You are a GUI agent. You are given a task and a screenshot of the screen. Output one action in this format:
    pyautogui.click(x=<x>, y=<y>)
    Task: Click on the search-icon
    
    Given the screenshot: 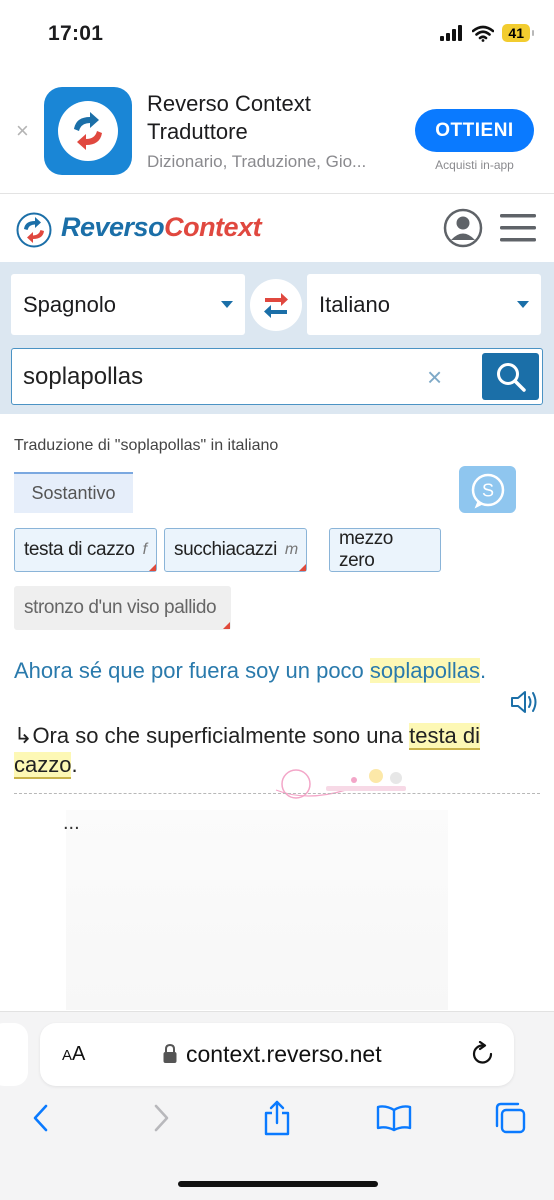 What is the action you would take?
    pyautogui.click(x=511, y=377)
    